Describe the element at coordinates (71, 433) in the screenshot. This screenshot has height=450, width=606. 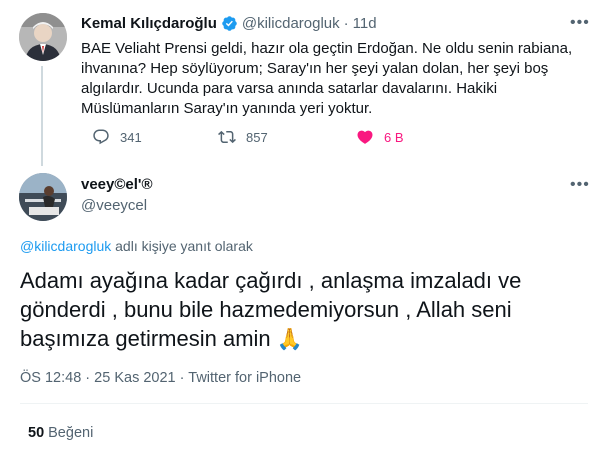
I see `likes-label: Beğeni` at that location.